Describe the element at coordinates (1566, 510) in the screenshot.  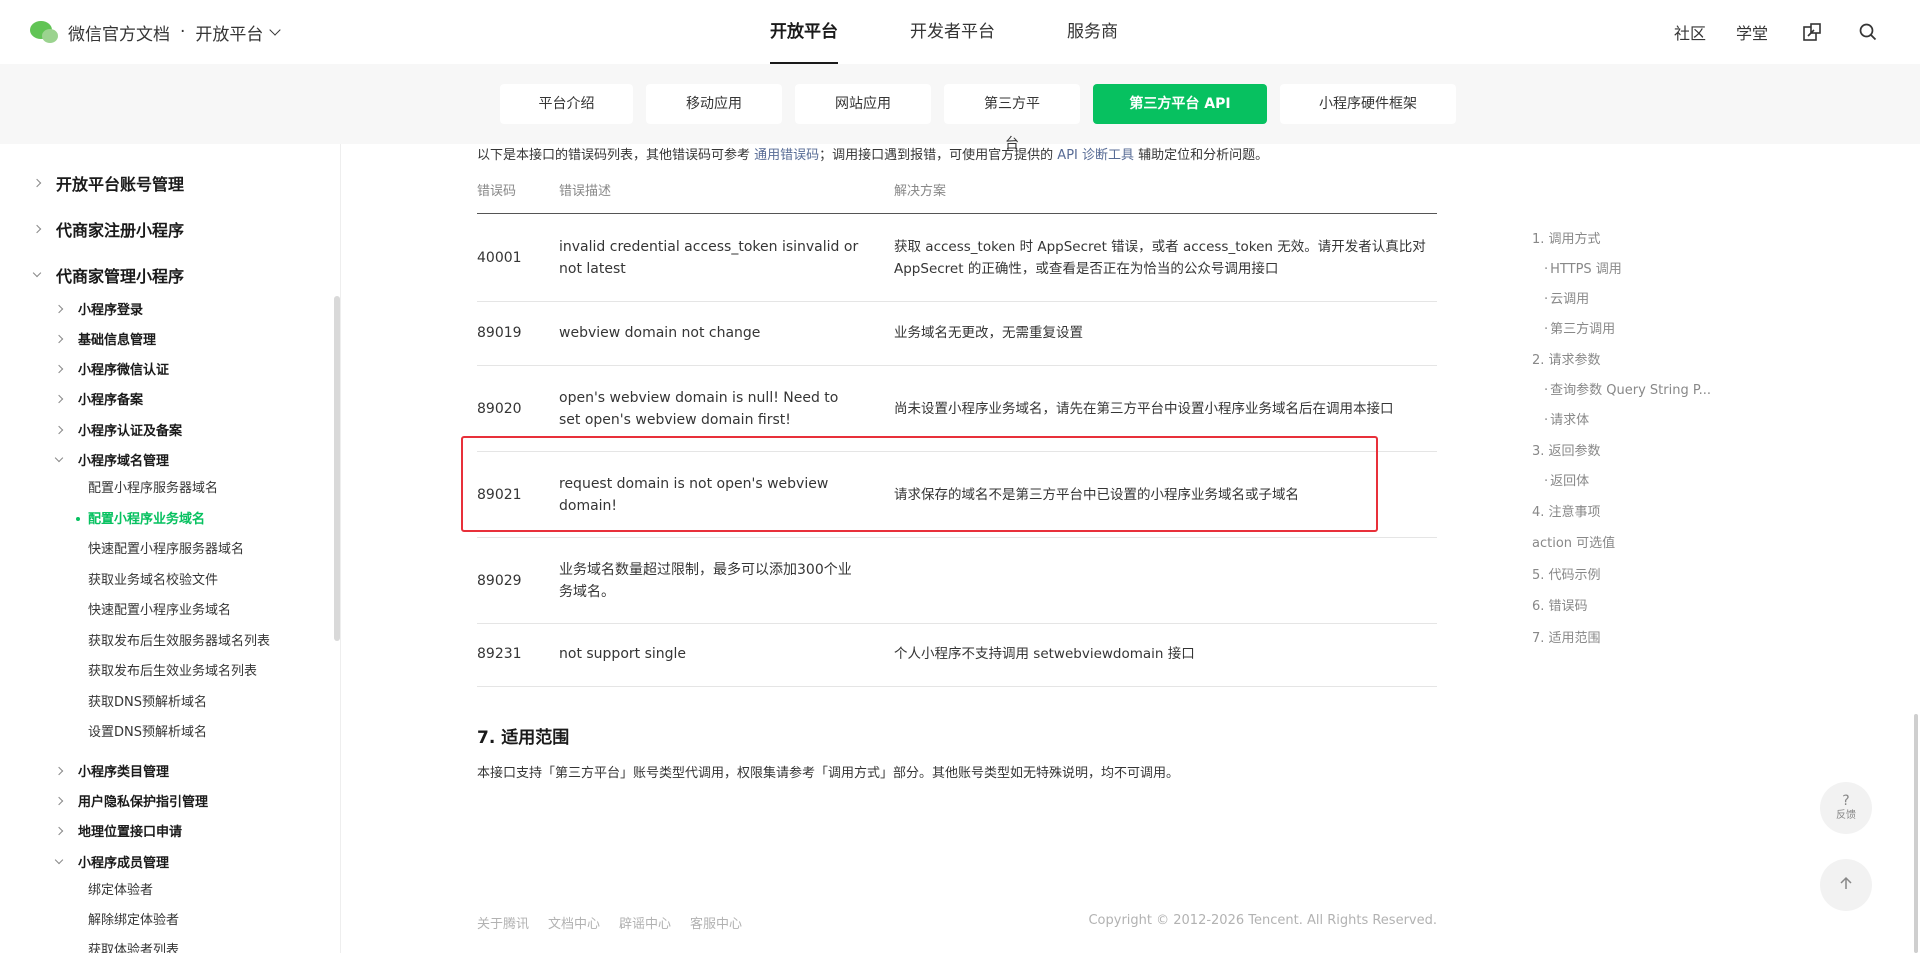
I see `toc-item: 4. 注意事项` at that location.